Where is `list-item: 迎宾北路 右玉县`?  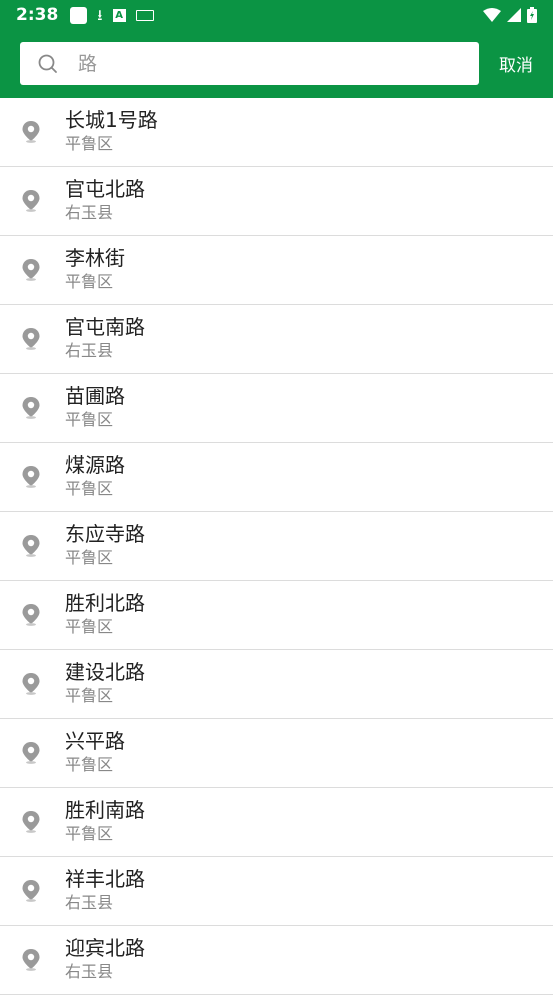 list-item: 迎宾北路 右玉县 is located at coordinates (276, 960).